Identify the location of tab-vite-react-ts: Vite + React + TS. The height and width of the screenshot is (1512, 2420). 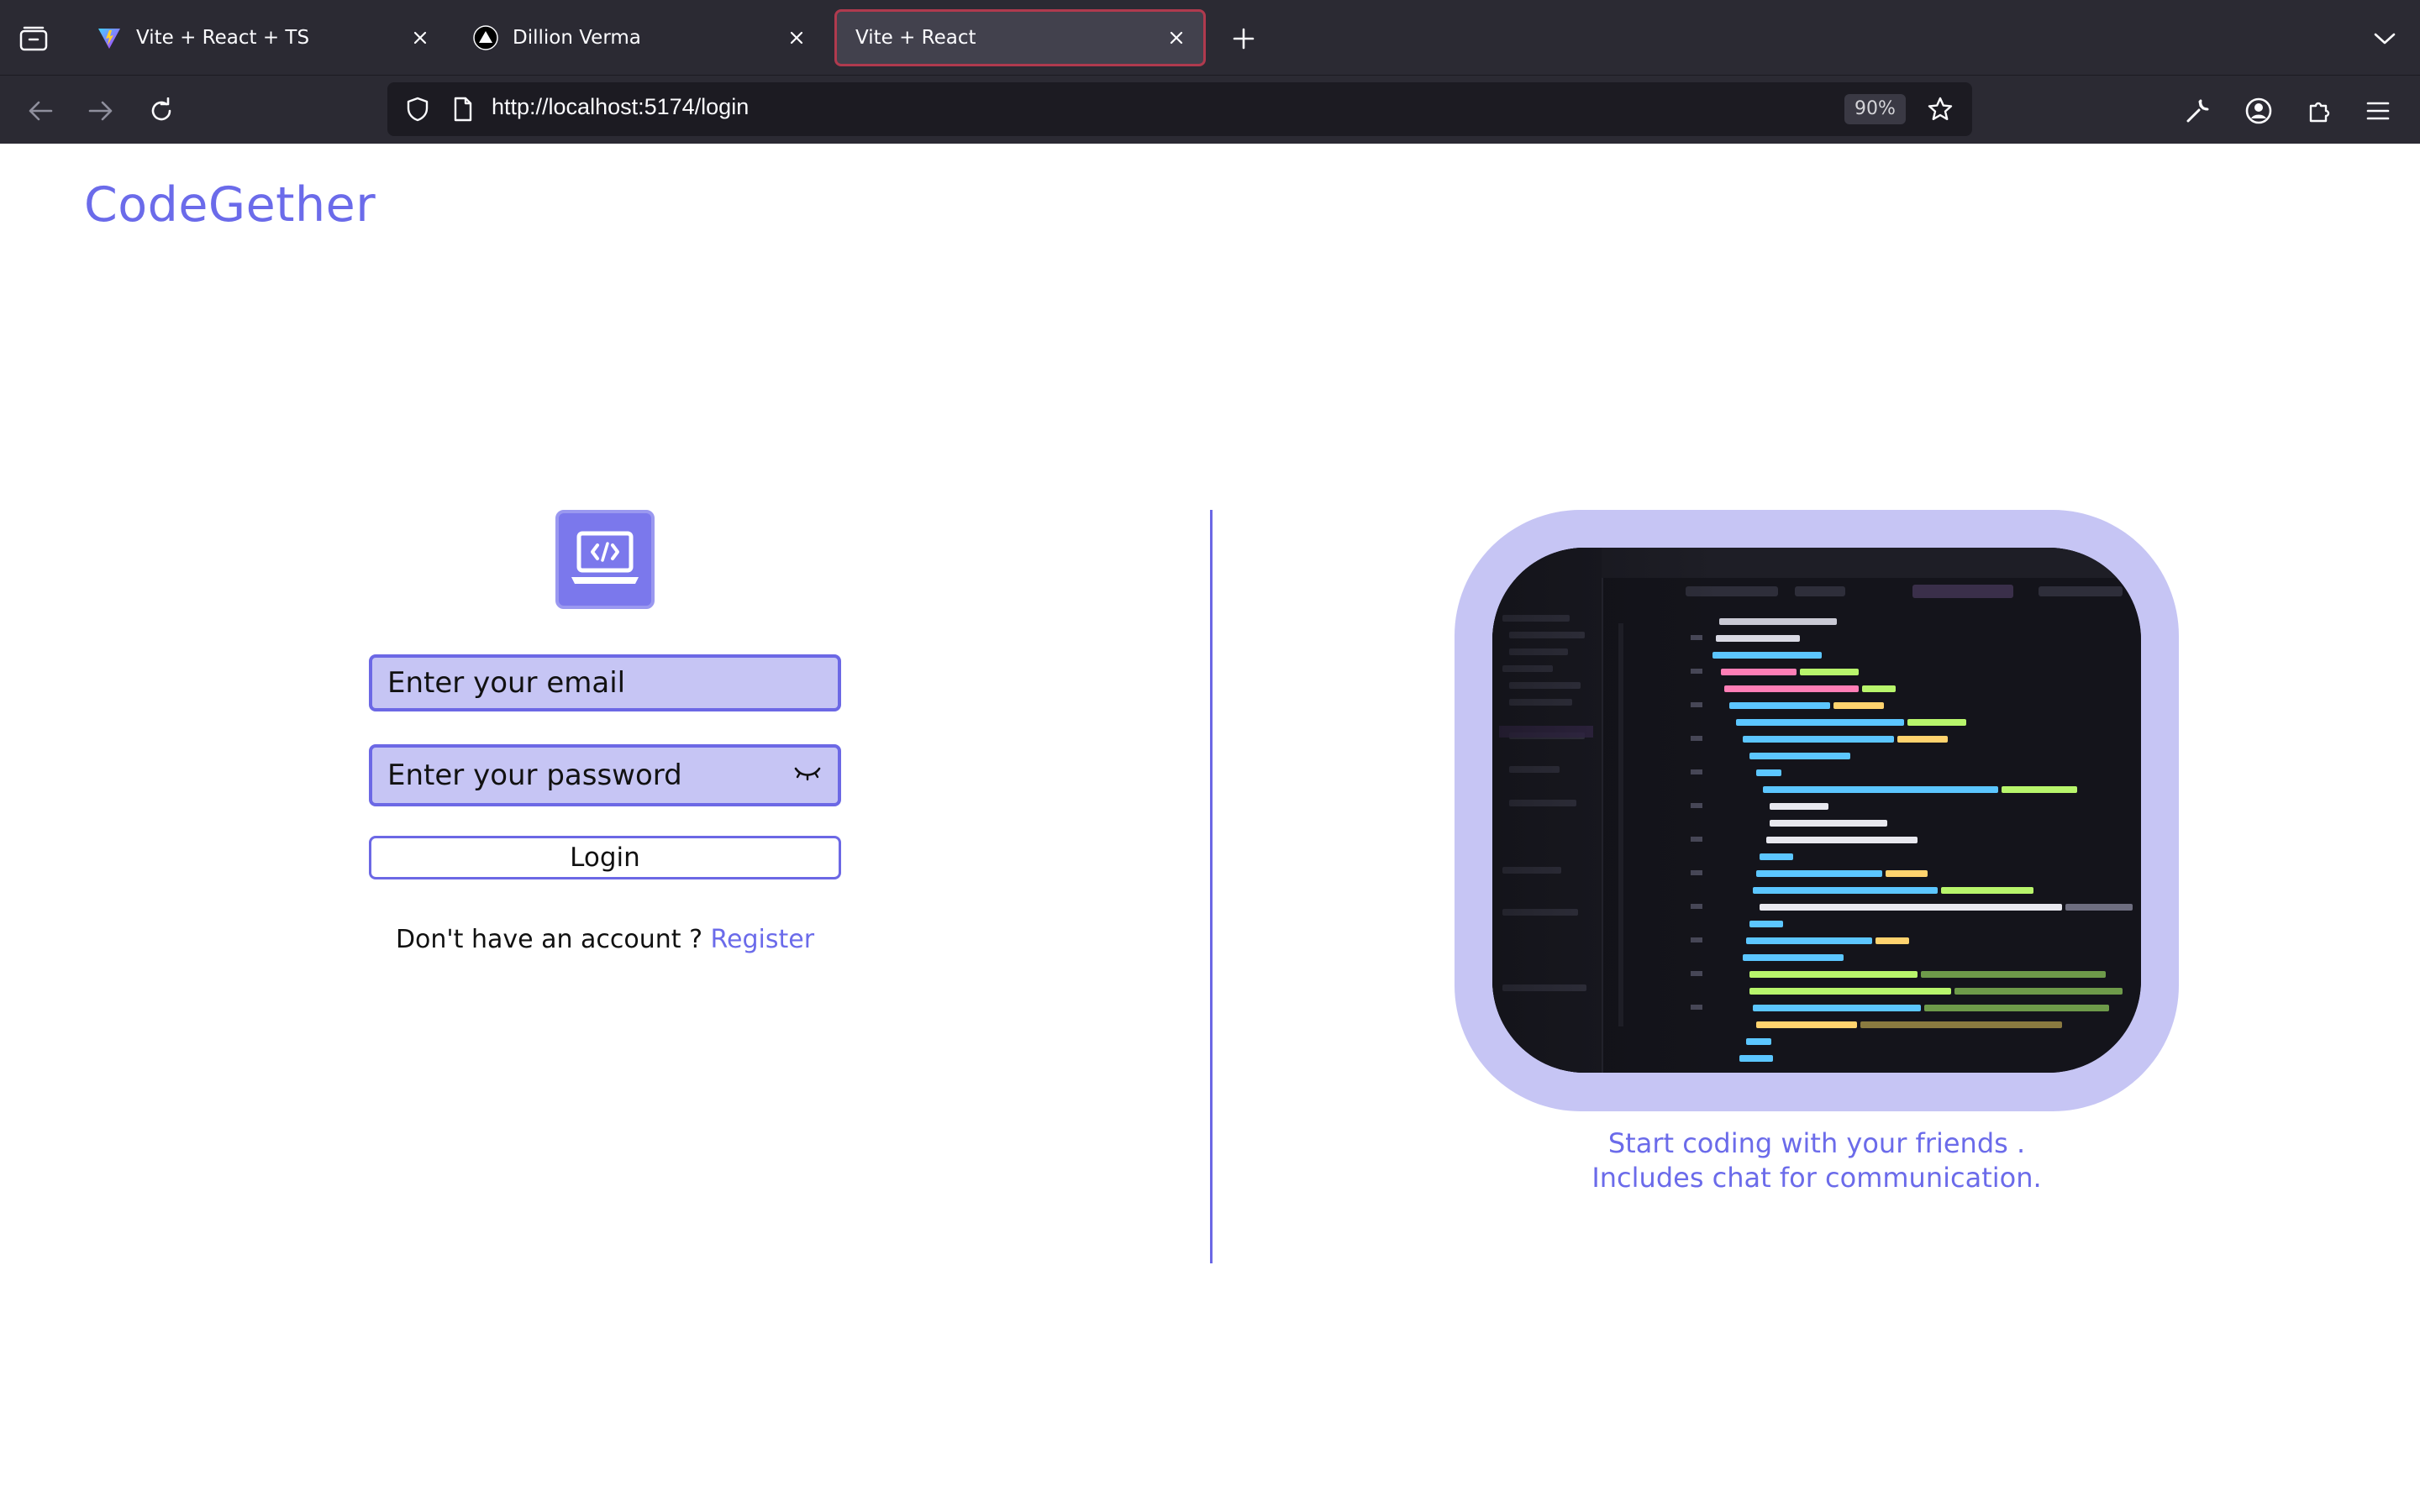
(262, 37).